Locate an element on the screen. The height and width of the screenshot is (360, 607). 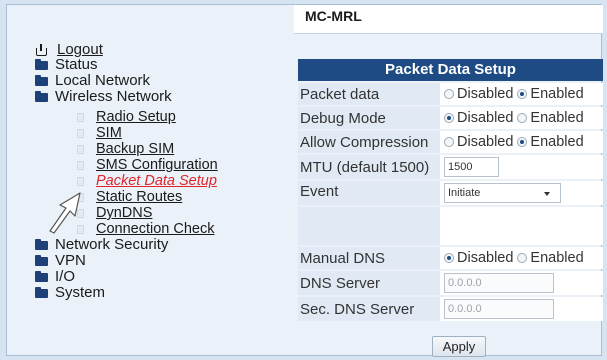
sidebar-item-backup-sim: Backup SIM is located at coordinates (125, 149).